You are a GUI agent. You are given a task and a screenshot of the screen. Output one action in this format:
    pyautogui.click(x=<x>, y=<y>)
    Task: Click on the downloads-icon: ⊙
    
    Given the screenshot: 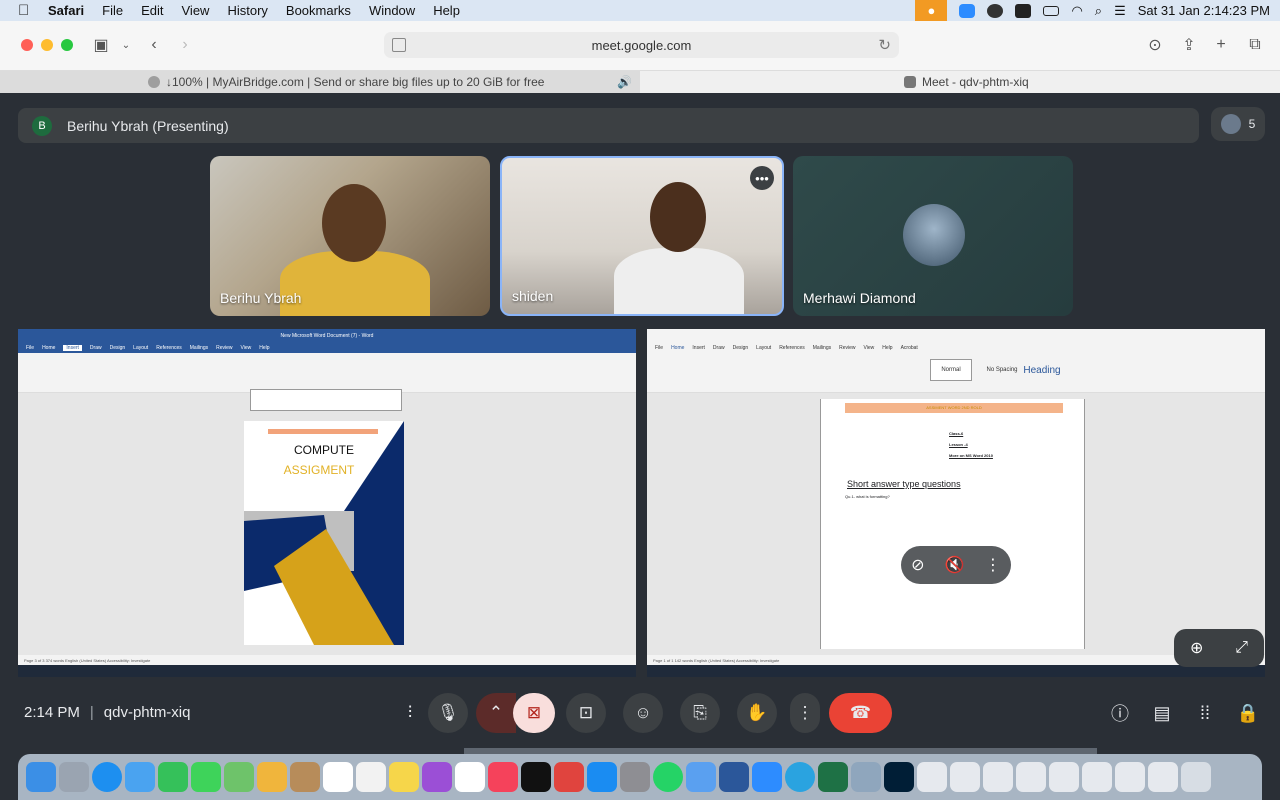 What is the action you would take?
    pyautogui.click(x=1155, y=45)
    